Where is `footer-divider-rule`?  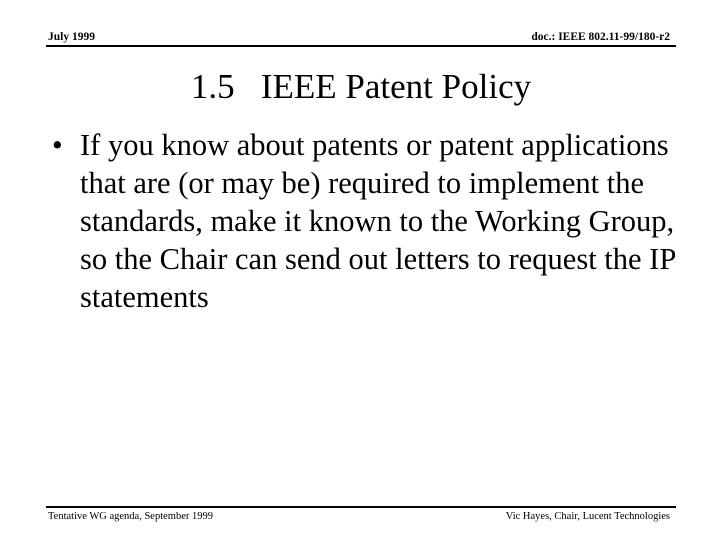 footer-divider-rule is located at coordinates (361, 507).